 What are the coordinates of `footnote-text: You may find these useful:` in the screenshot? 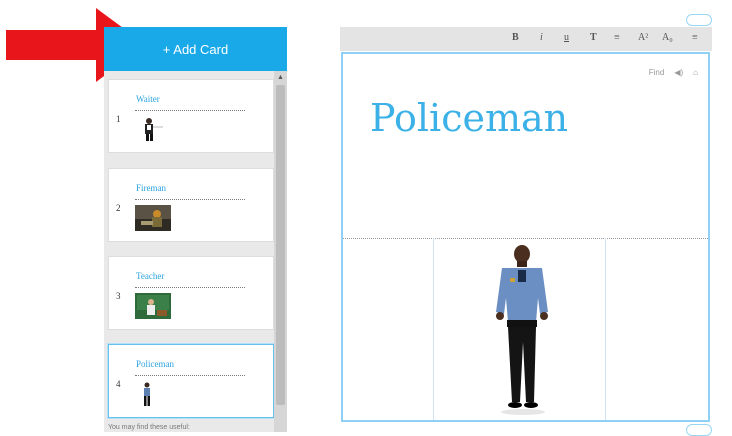 It's located at (149, 427).